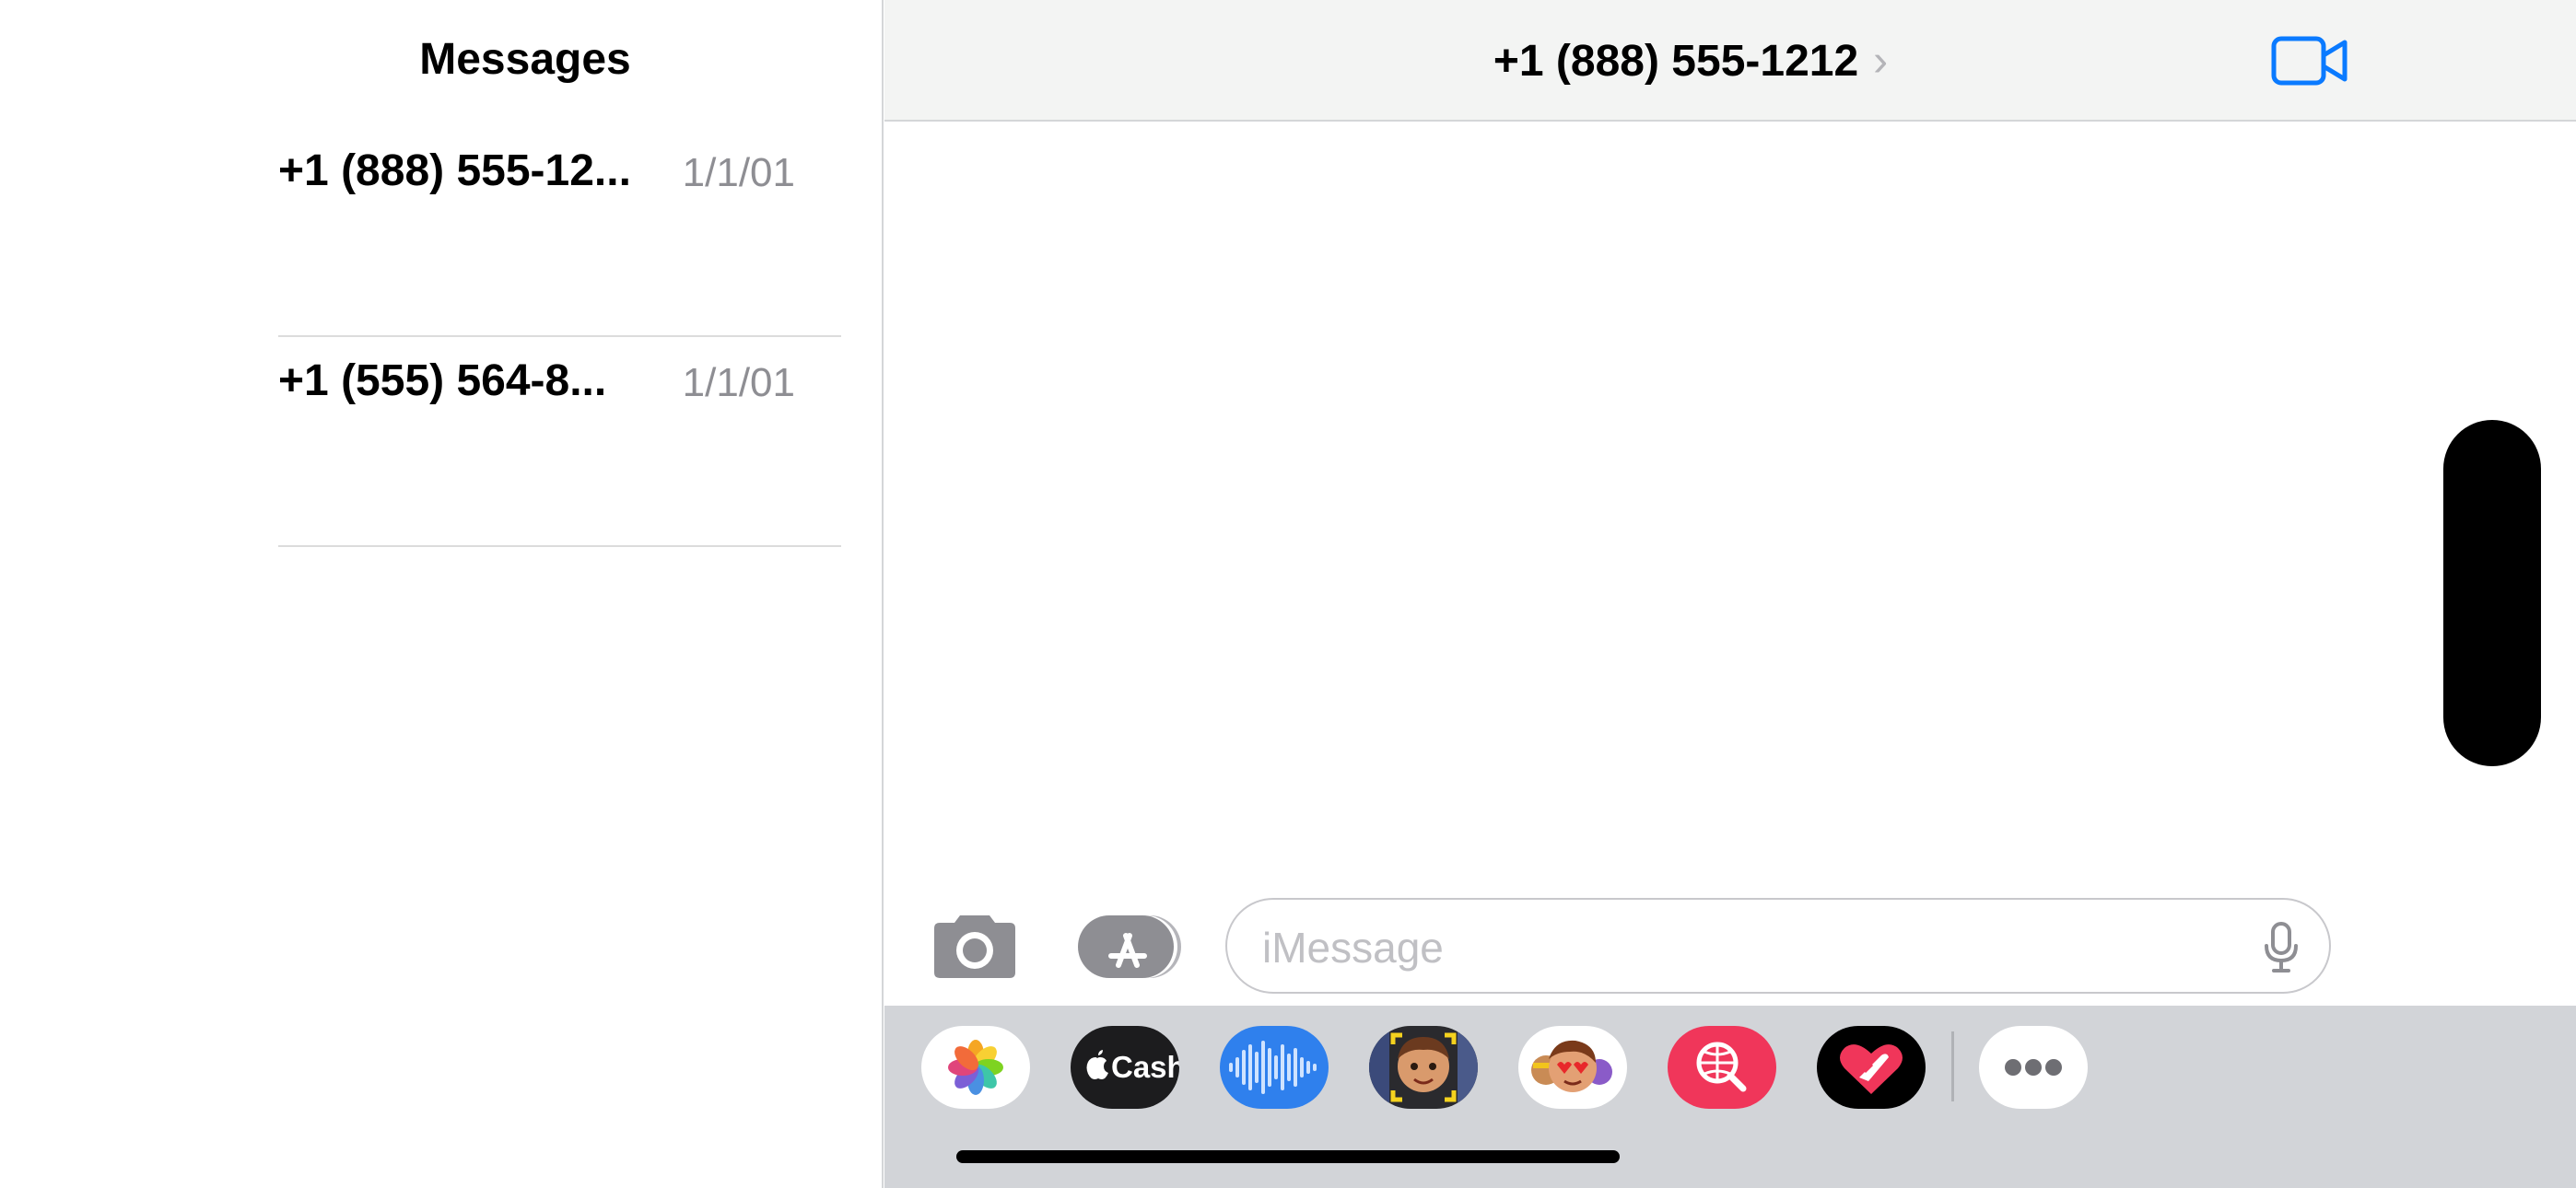 The width and height of the screenshot is (2576, 1188). I want to click on conversation-item: +1 (888) 555-12... 1/1/01, so click(559, 232).